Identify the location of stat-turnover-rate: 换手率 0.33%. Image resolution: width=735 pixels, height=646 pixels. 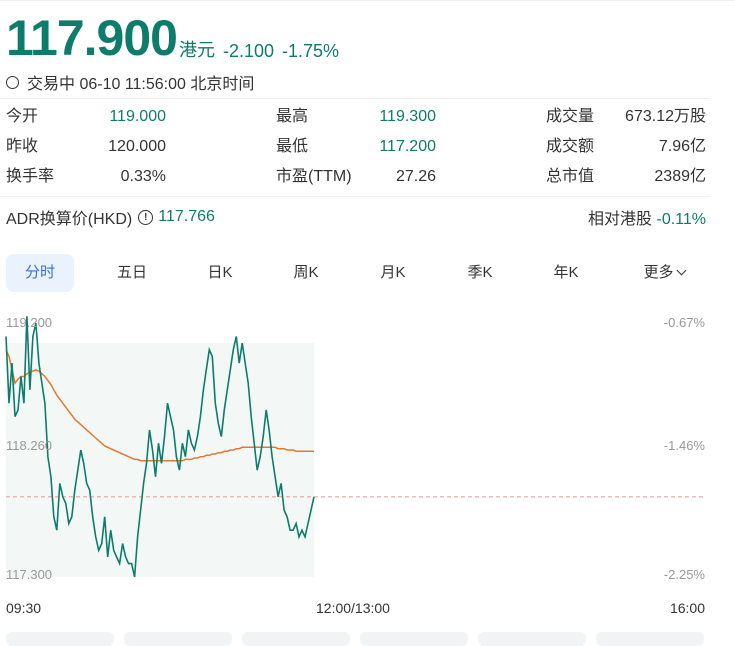
(86, 177).